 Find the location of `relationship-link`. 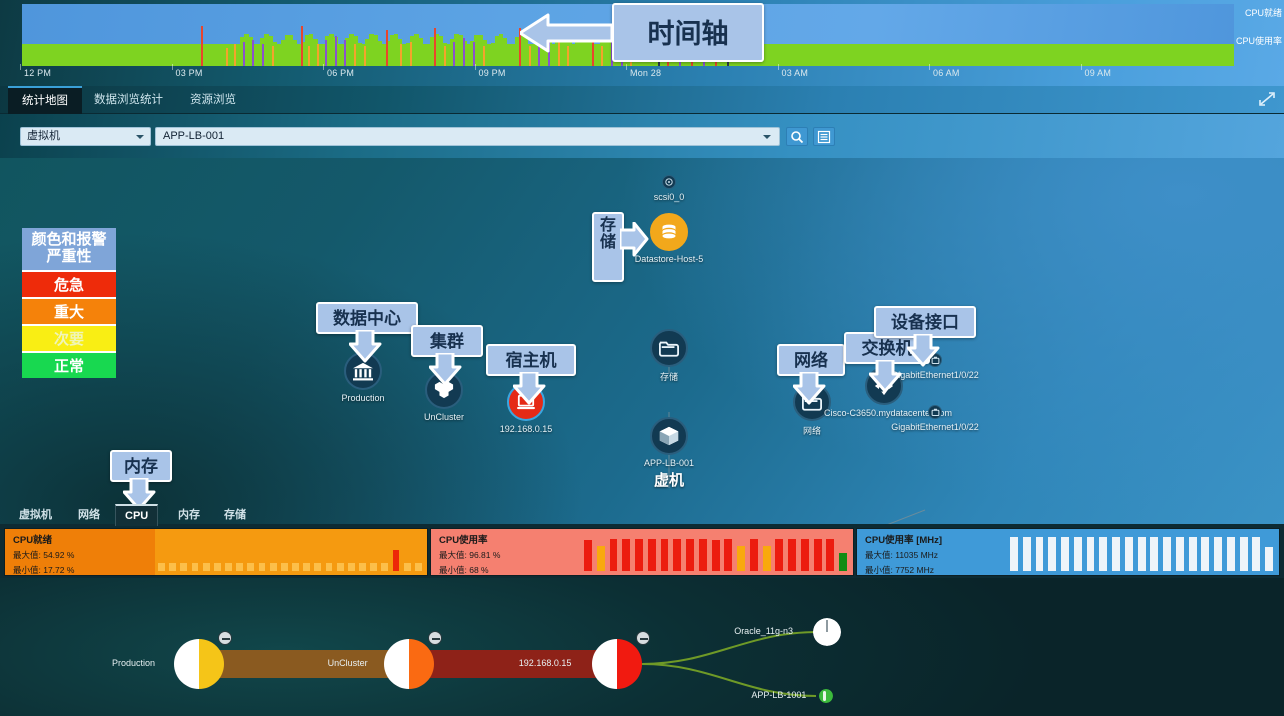

relationship-link is located at coordinates (513, 664).